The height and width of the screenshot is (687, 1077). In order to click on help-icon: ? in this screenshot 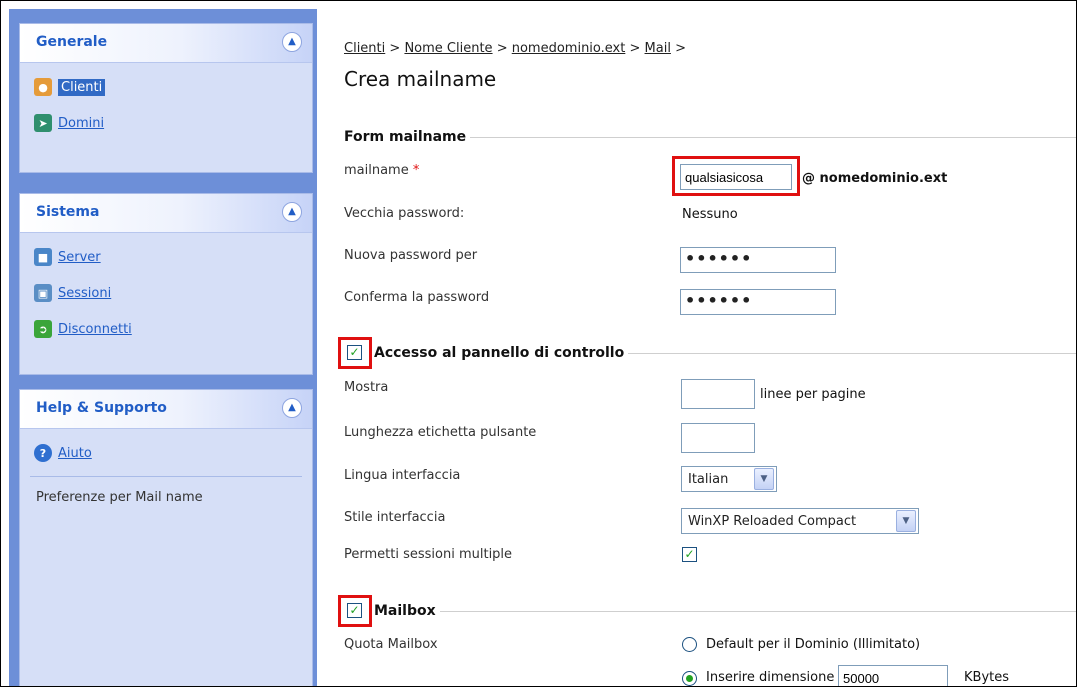, I will do `click(43, 453)`.